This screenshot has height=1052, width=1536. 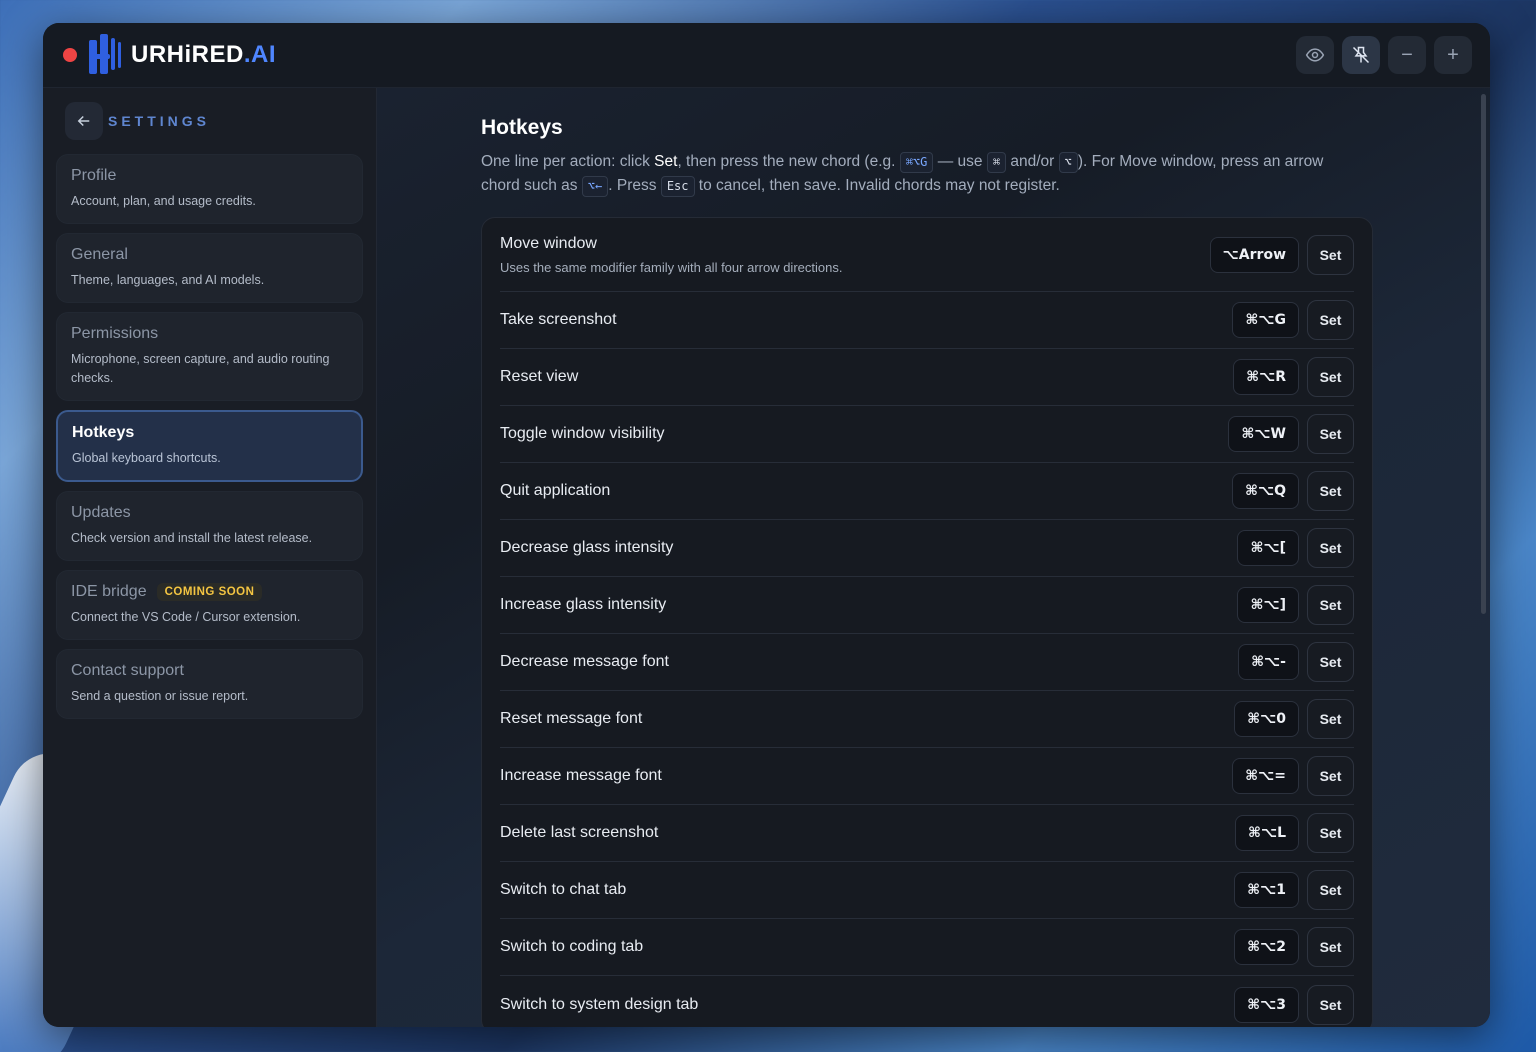 I want to click on hotkey-chord: ⌘⌥G, so click(x=1265, y=320).